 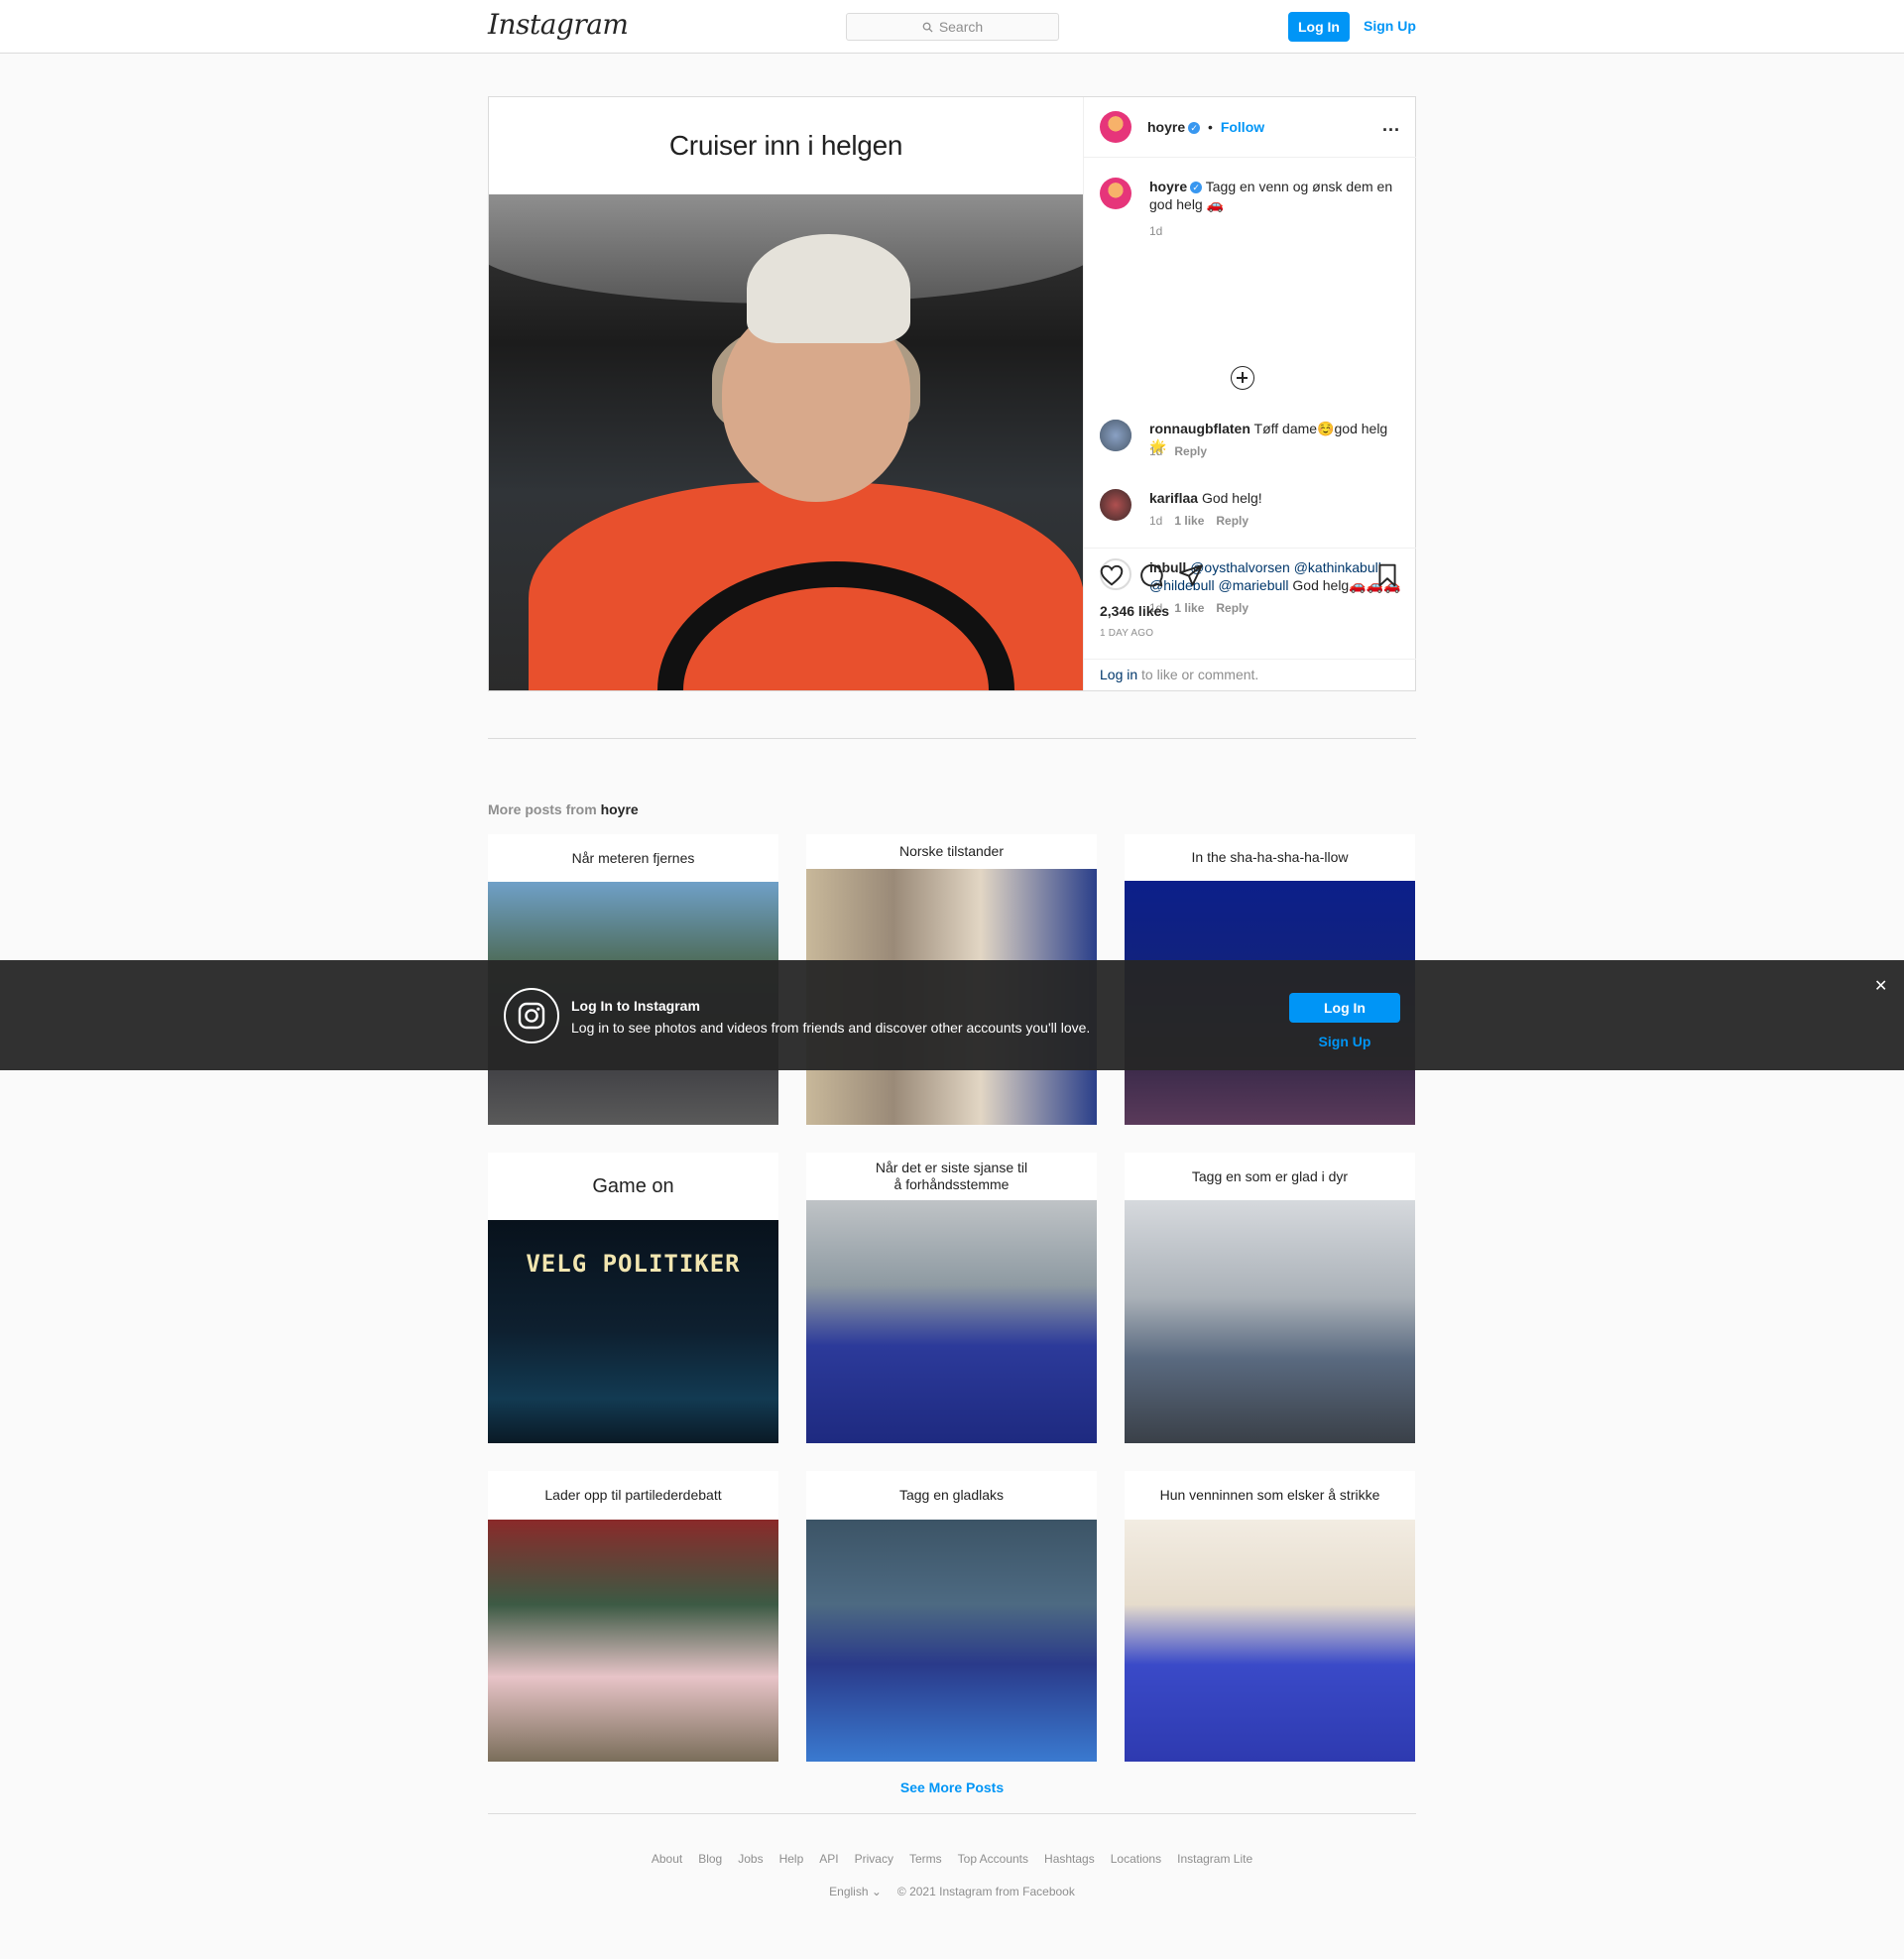 I want to click on footer-bottom: English ⌄ © 2021 Instagram from Facebook, so click(x=952, y=1891).